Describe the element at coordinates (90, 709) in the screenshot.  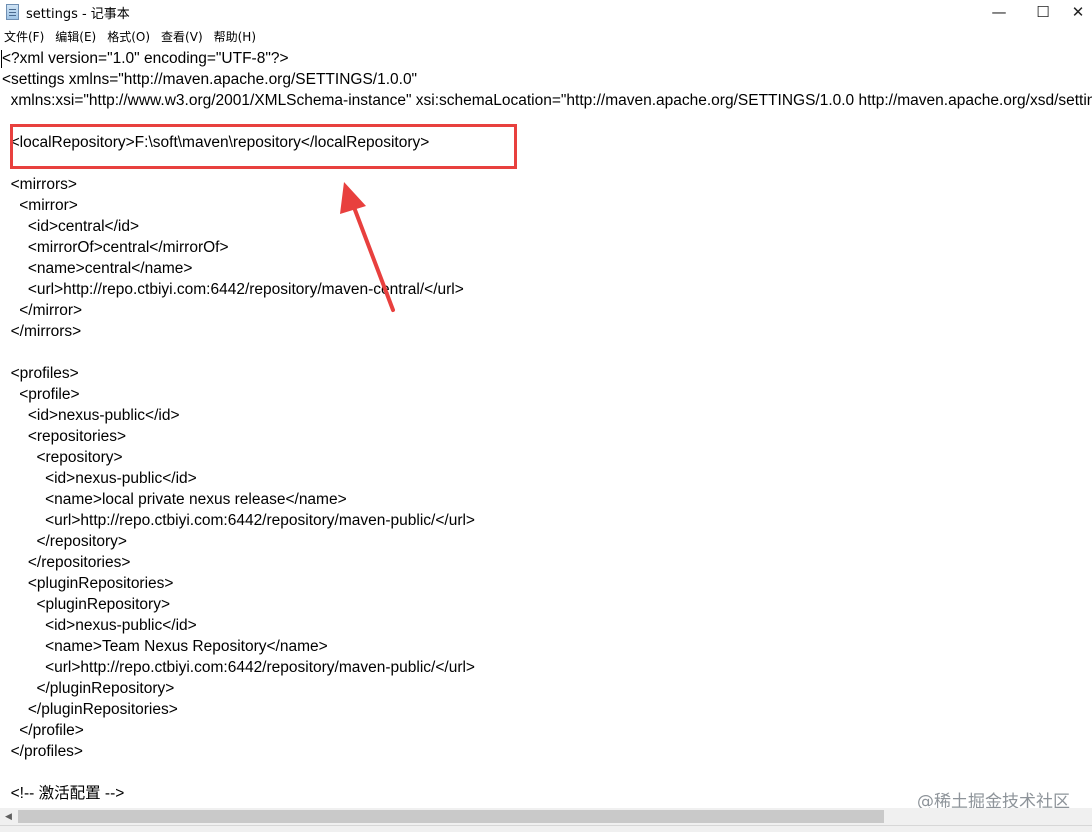
I see `code-line: </pluginRepositories>` at that location.